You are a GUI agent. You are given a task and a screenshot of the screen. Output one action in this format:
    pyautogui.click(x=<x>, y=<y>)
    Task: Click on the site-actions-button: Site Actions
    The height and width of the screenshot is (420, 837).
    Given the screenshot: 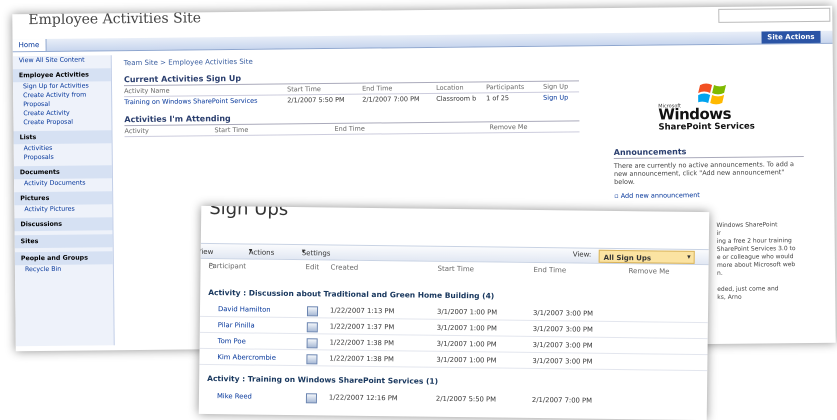 What is the action you would take?
    pyautogui.click(x=791, y=37)
    